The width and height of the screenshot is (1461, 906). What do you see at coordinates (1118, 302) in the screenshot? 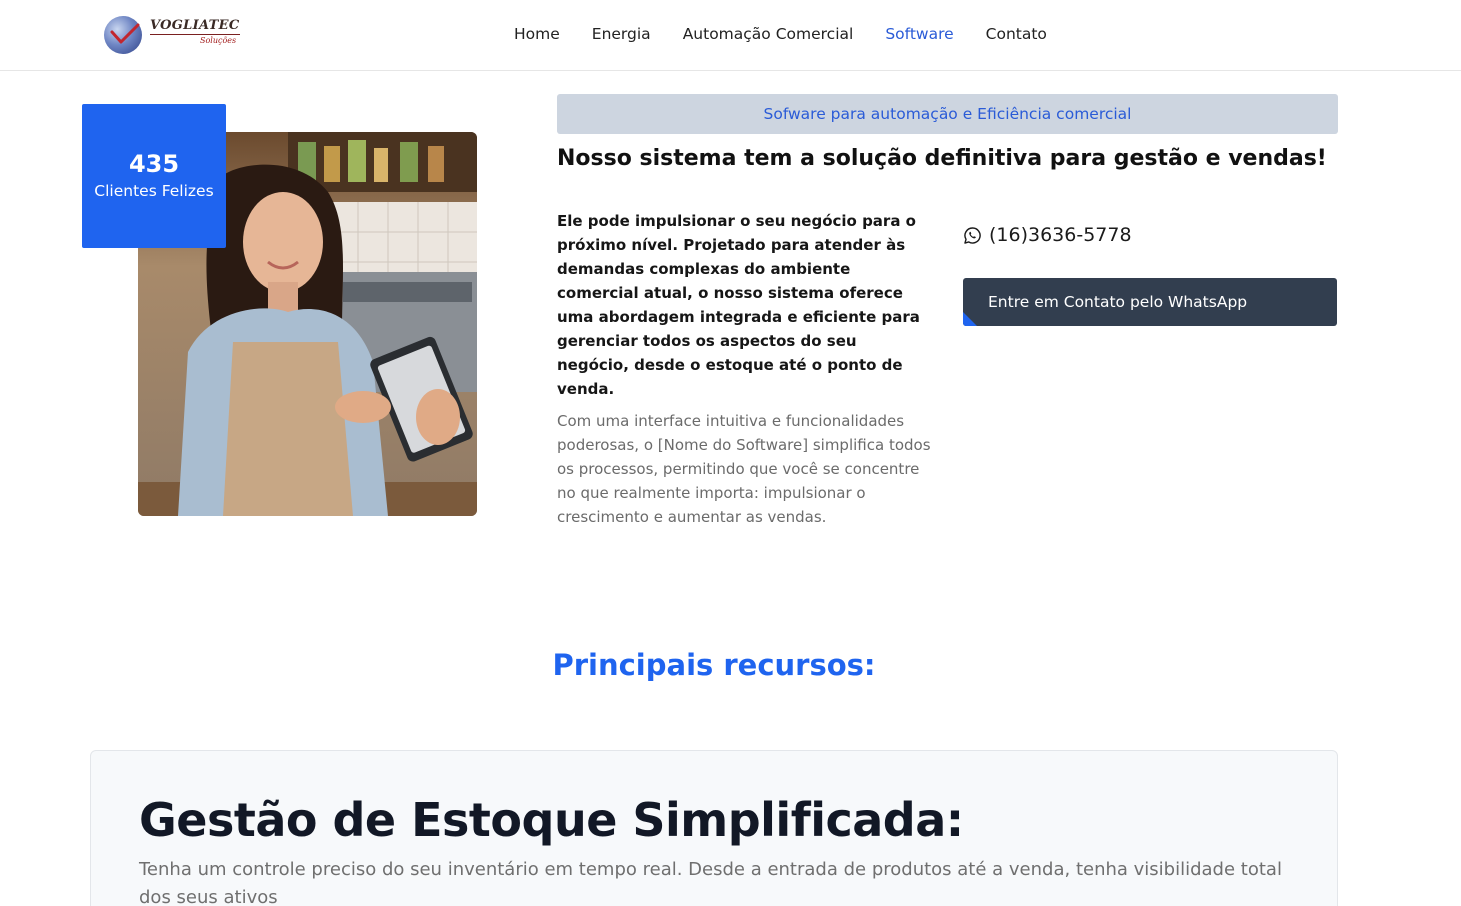
I see `whatsapp-button-label: Entre em Contato pelo WhatsApp` at bounding box center [1118, 302].